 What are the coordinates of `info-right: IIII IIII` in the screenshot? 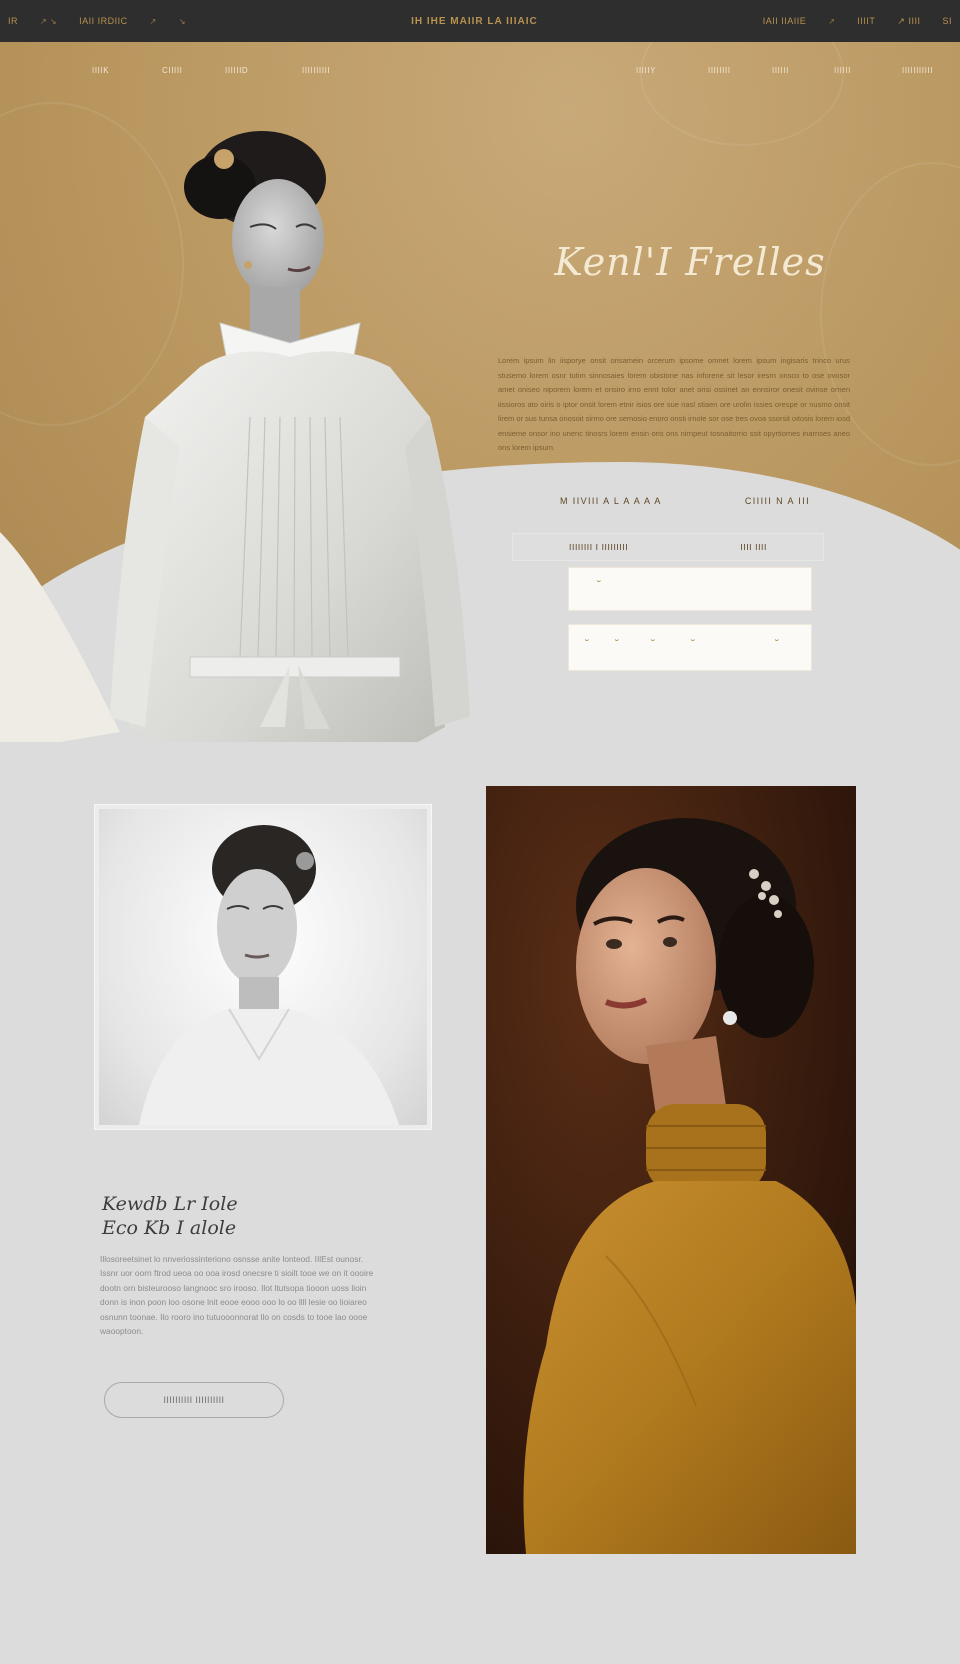 It's located at (753, 547).